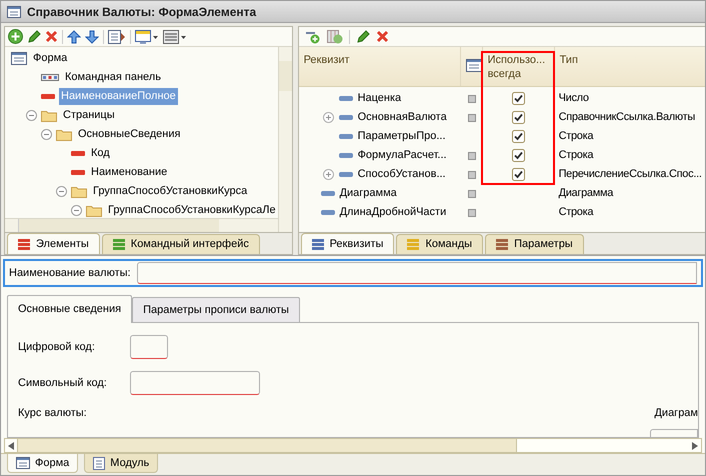 This screenshot has width=706, height=476. What do you see at coordinates (573, 98) in the screenshot?
I see `table-cell: Число` at bounding box center [573, 98].